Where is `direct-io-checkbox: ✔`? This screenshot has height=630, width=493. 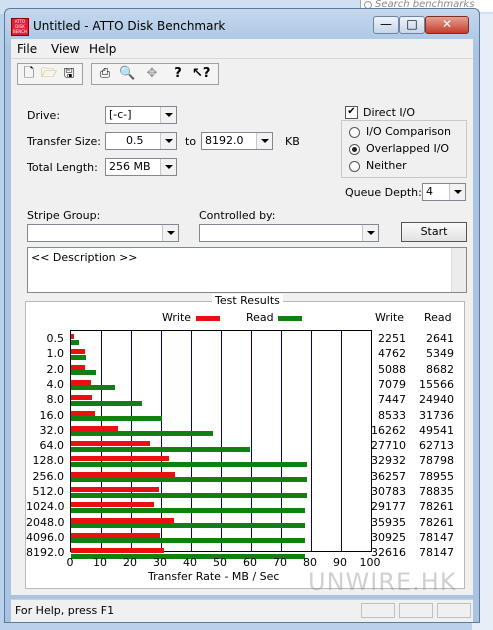
direct-io-checkbox: ✔ is located at coordinates (351, 112).